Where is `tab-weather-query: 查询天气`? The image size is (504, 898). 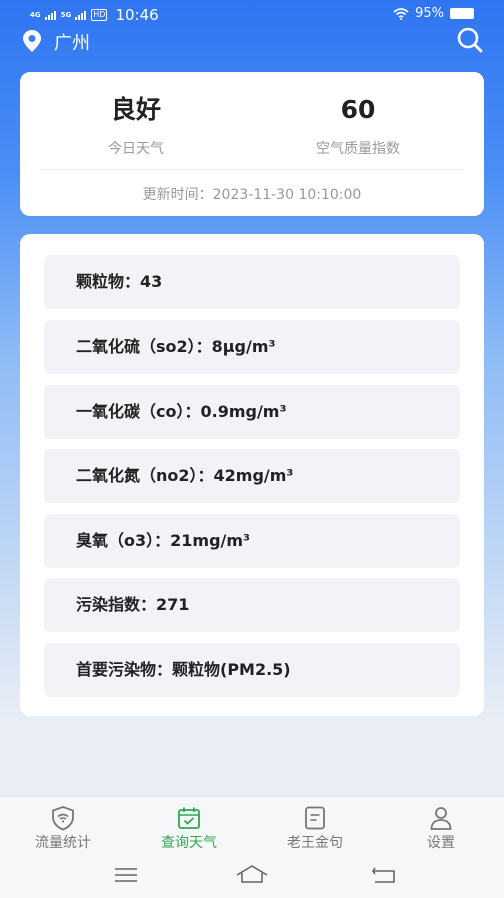
tab-weather-query: 查询天气 is located at coordinates (189, 826).